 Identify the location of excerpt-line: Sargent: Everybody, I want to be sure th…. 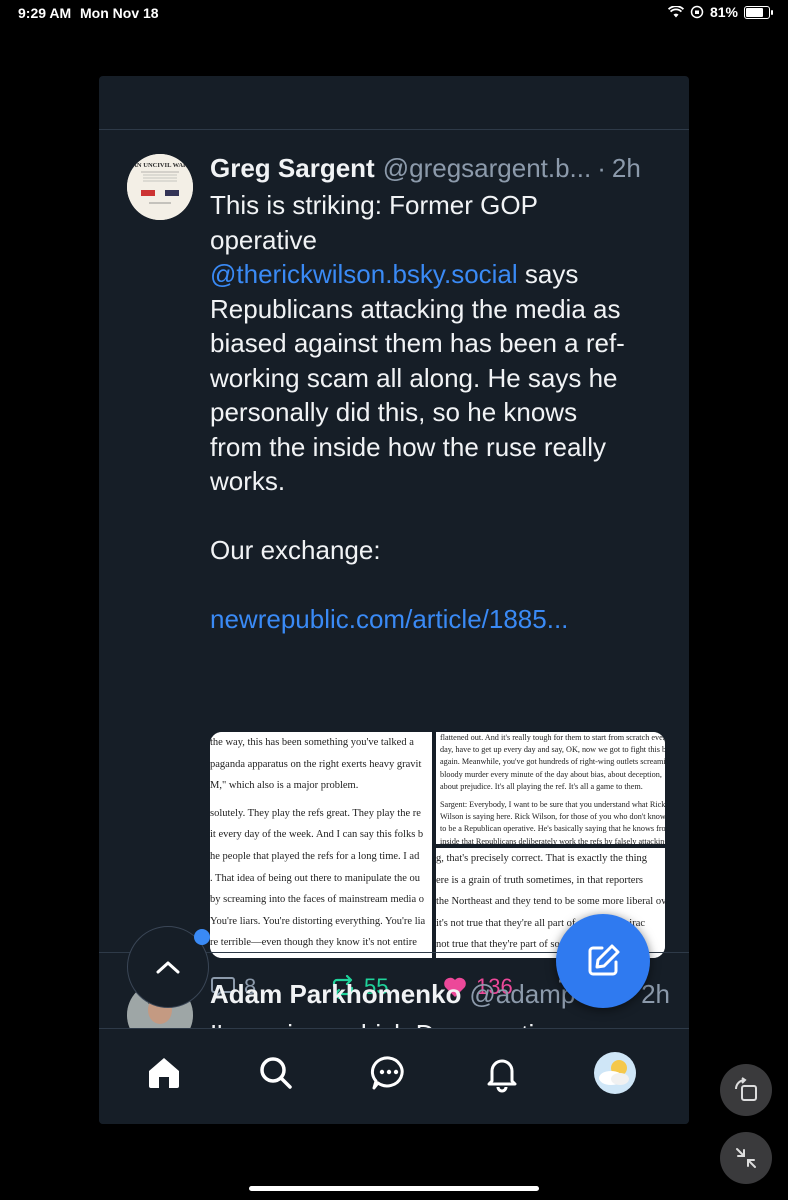
(552, 805).